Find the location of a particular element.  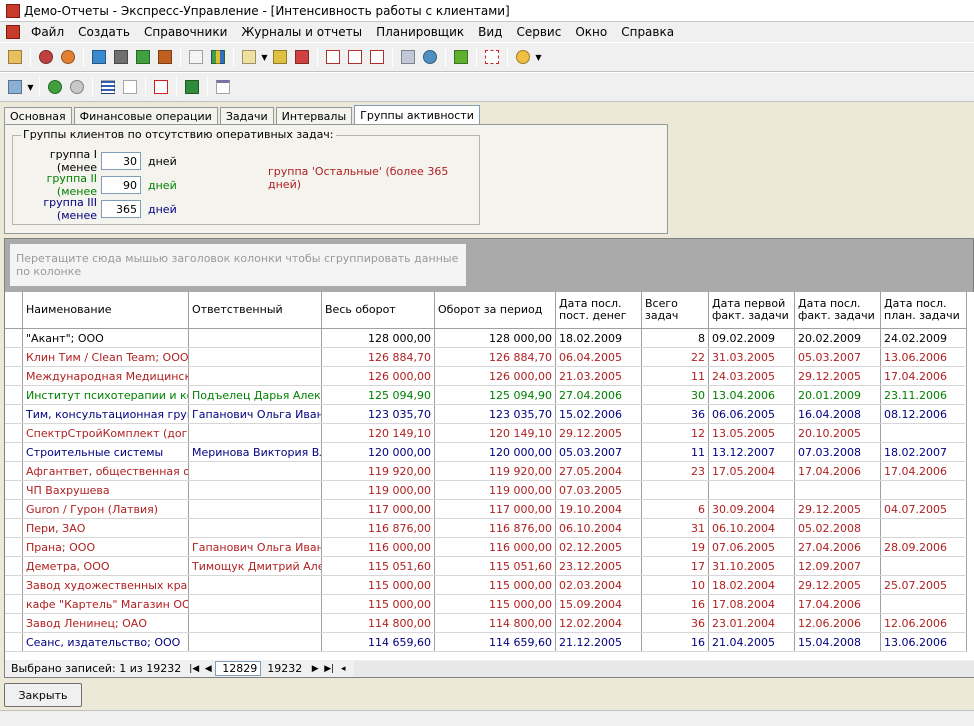

col-total-turnover-header: Весь оборот is located at coordinates (378, 310).